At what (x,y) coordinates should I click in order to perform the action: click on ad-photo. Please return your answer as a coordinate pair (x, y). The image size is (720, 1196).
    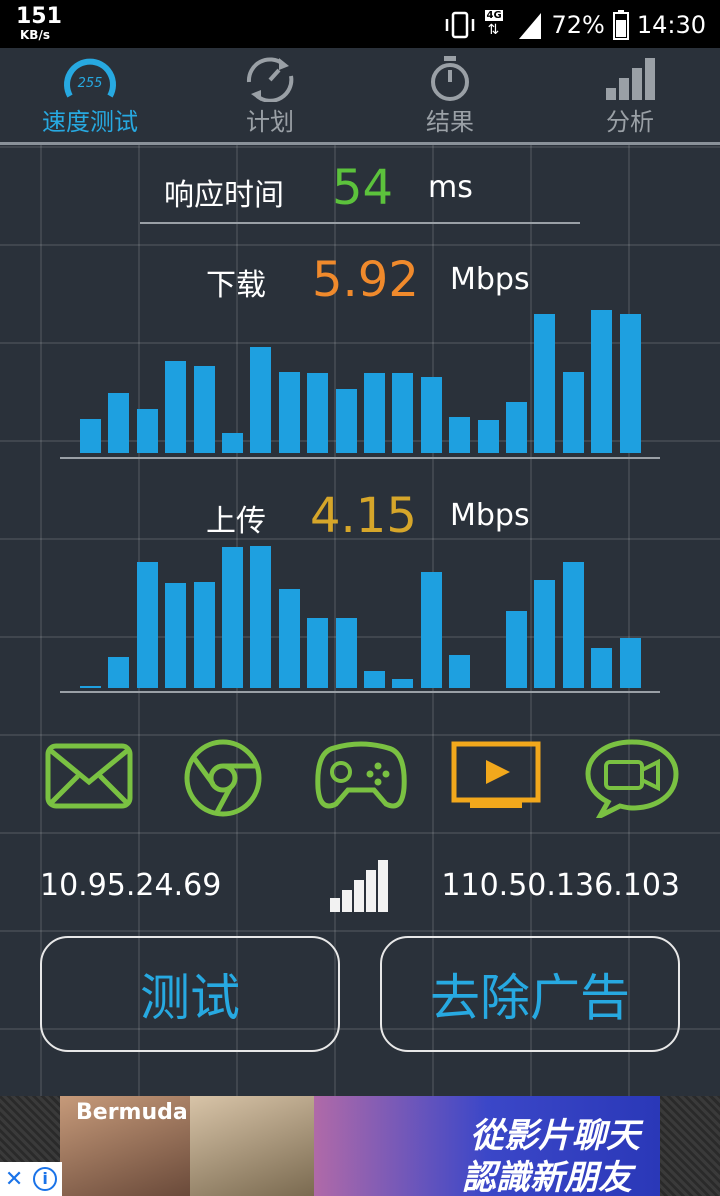
    Looking at the image, I should click on (252, 1146).